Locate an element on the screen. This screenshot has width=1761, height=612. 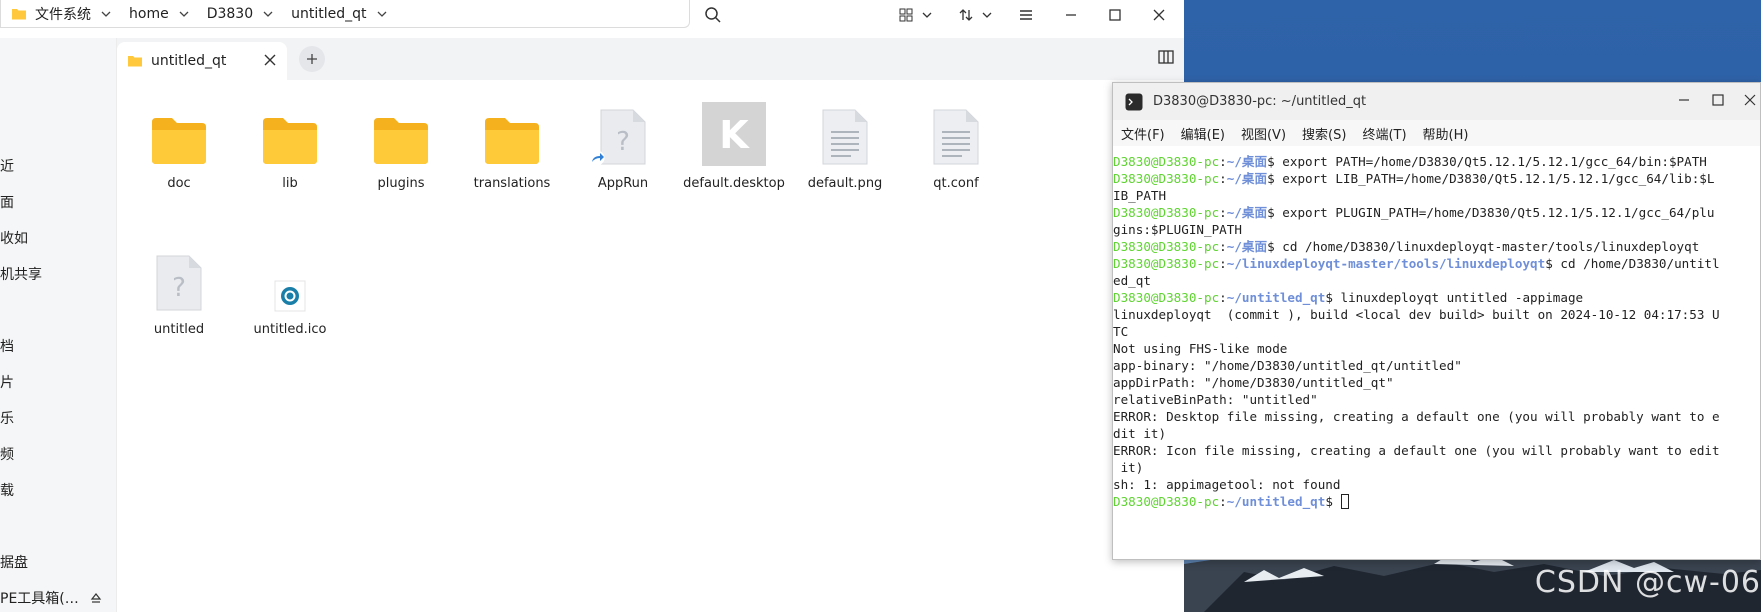
plus-icon is located at coordinates (312, 59).